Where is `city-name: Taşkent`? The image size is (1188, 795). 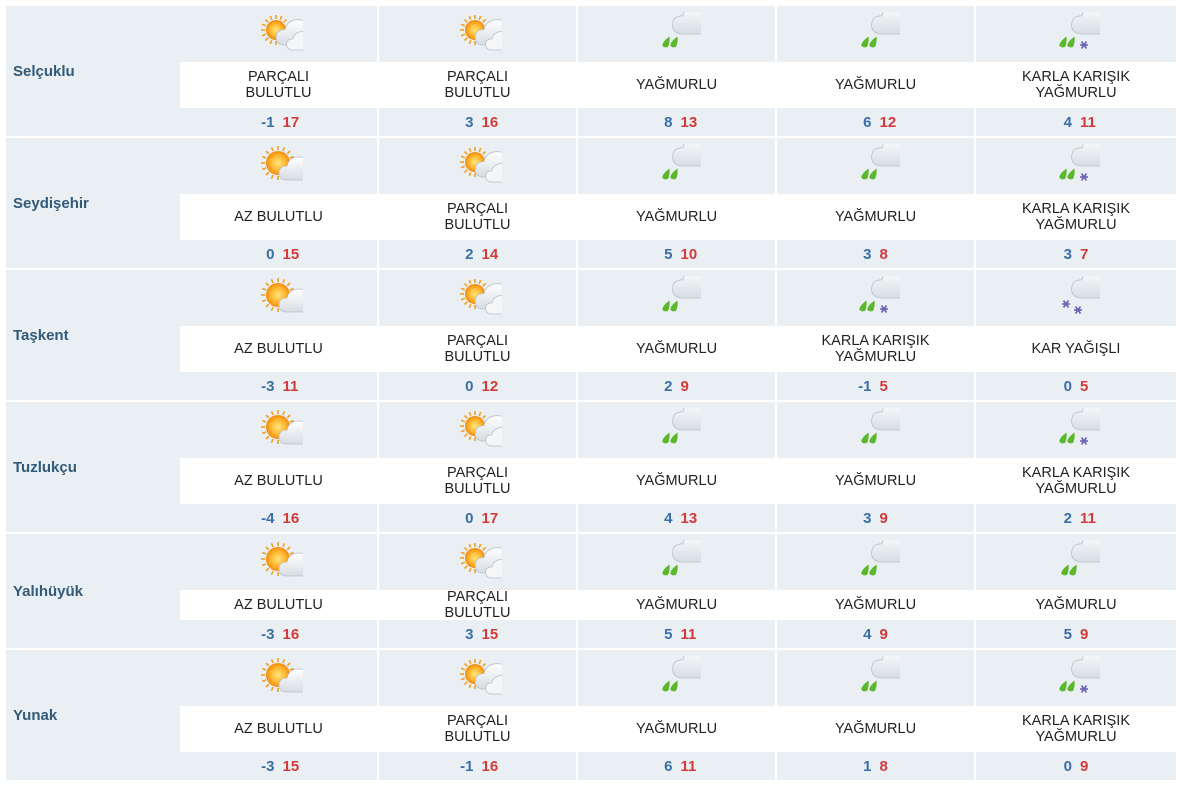 city-name: Taşkent is located at coordinates (95, 335).